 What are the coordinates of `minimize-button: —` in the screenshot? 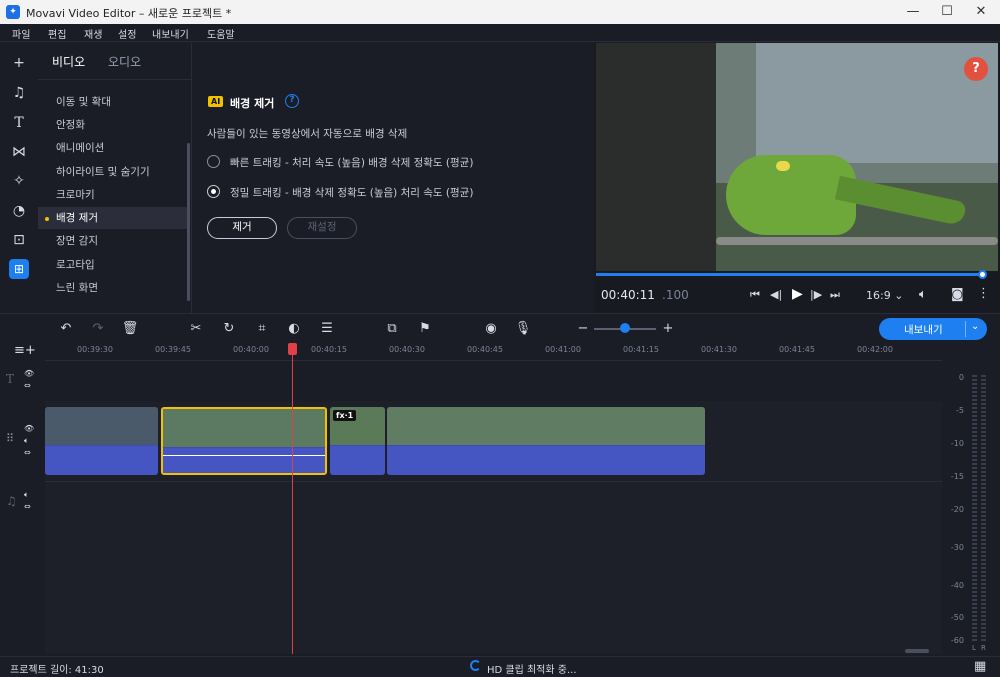 It's located at (913, 12).